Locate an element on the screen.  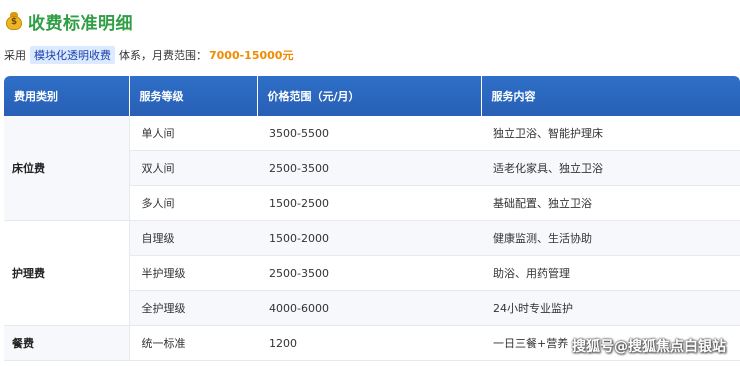
summary-highlight: 模块化透明收费 is located at coordinates (72, 55).